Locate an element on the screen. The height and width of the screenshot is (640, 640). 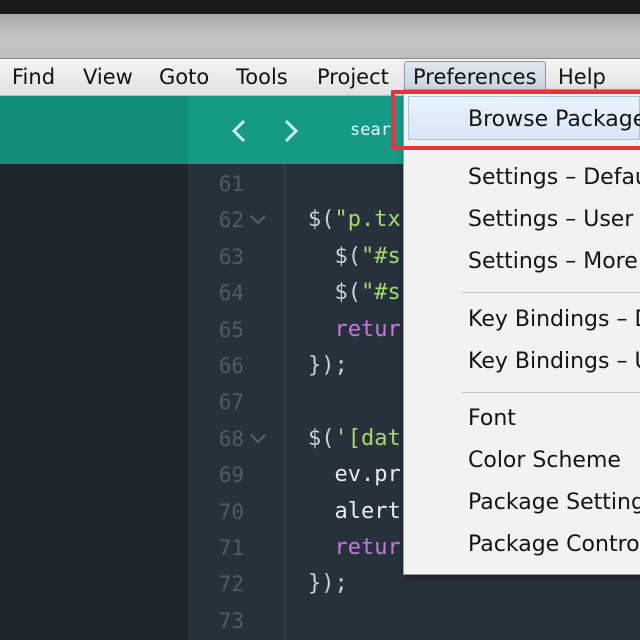
menu-tools: Tools is located at coordinates (262, 77).